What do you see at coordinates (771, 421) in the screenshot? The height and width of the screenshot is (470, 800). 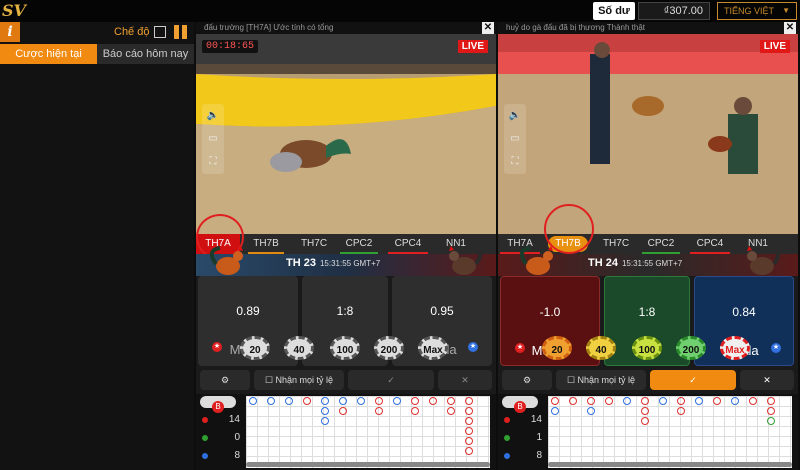 I see `bead-bdd` at bounding box center [771, 421].